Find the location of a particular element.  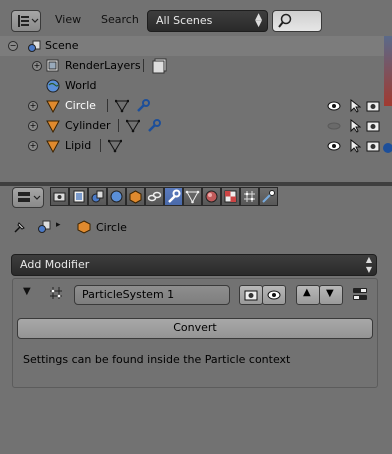

tree-item-cylinder: + Cylinder is located at coordinates (196, 126).